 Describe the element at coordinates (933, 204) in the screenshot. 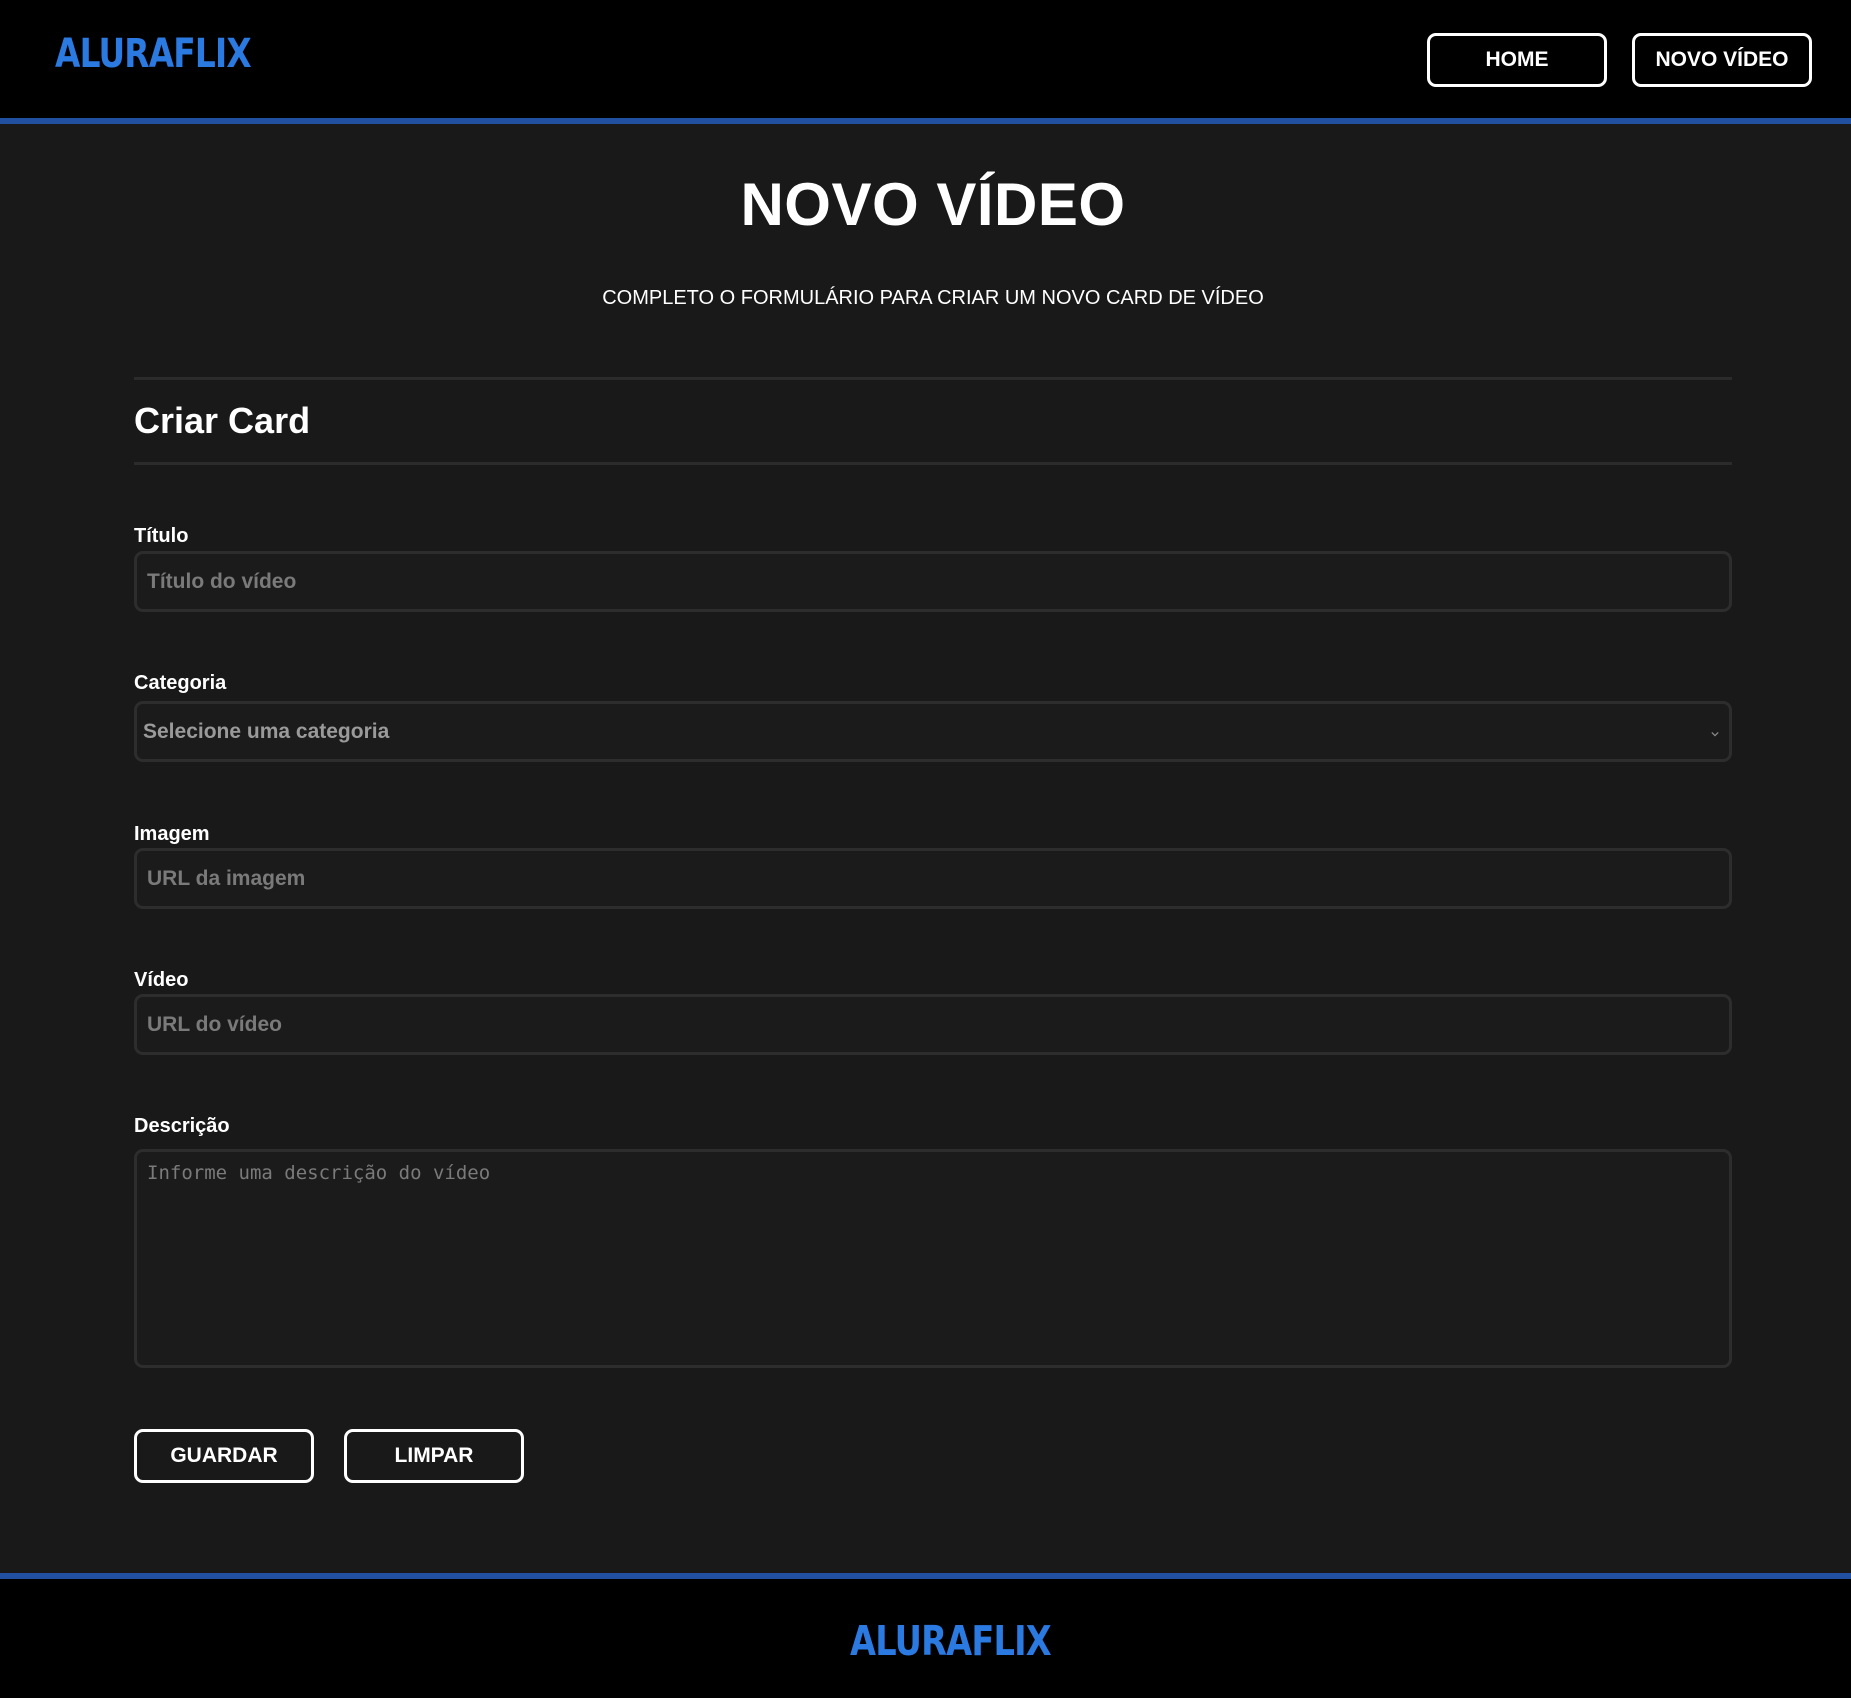

I see `page-title: NOVO VÍDEO` at that location.